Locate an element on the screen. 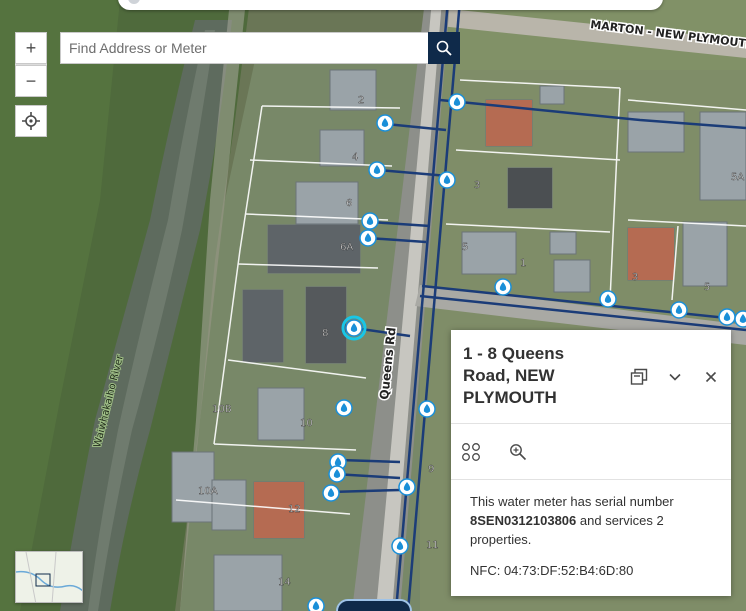 The image size is (746, 611). chevron-down-icon is located at coordinates (675, 377).